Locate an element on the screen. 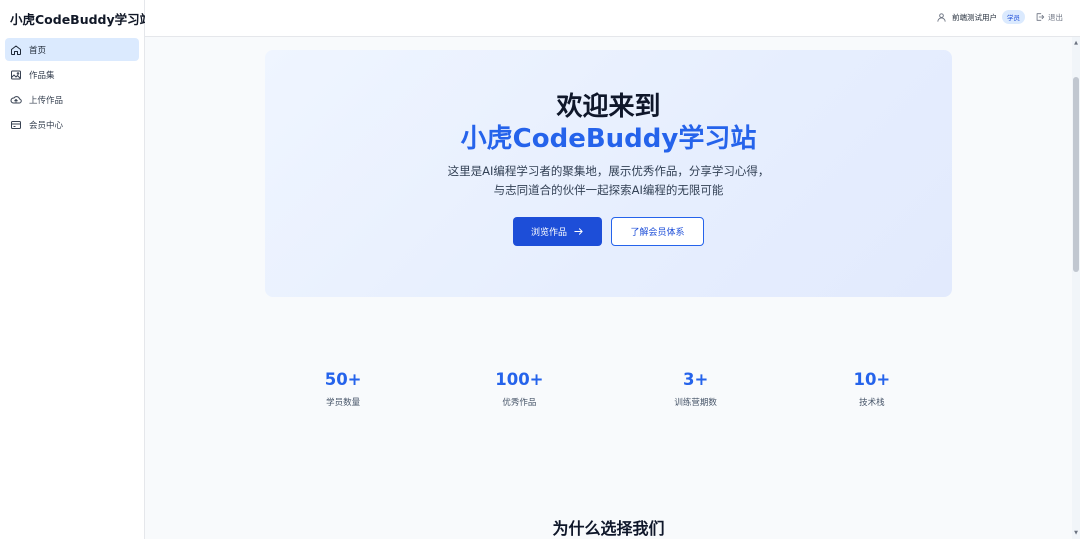  sidebar-item-label: 作品集 is located at coordinates (42, 75).